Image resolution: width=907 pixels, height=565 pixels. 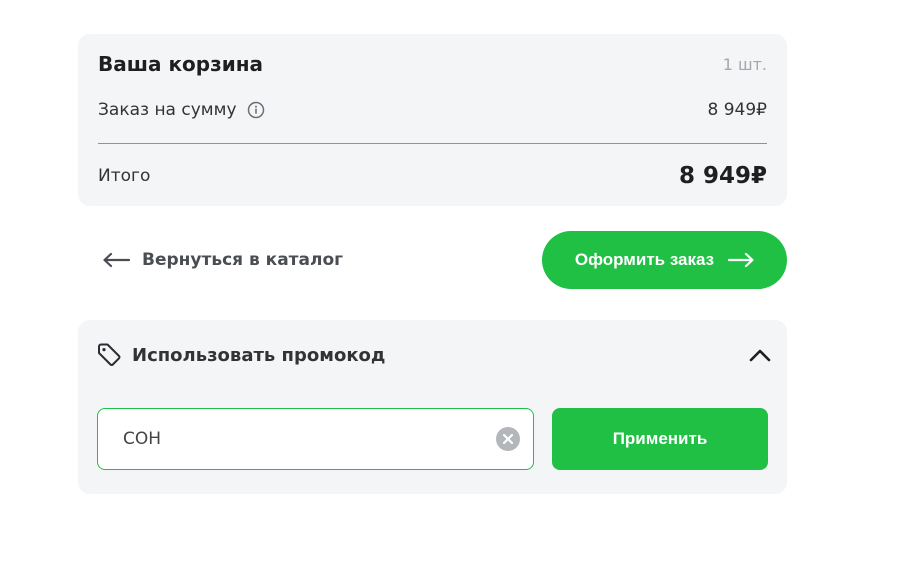 What do you see at coordinates (760, 355) in the screenshot?
I see `chevron-up-icon` at bounding box center [760, 355].